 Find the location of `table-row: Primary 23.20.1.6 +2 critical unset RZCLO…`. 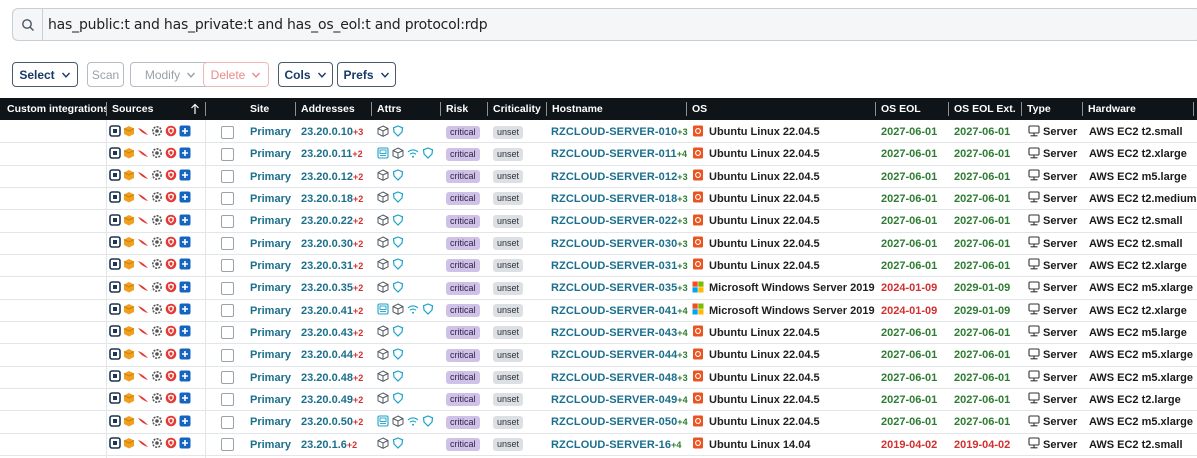

table-row: Primary 23.20.1.6 +2 critical unset RZCLO… is located at coordinates (598, 445).